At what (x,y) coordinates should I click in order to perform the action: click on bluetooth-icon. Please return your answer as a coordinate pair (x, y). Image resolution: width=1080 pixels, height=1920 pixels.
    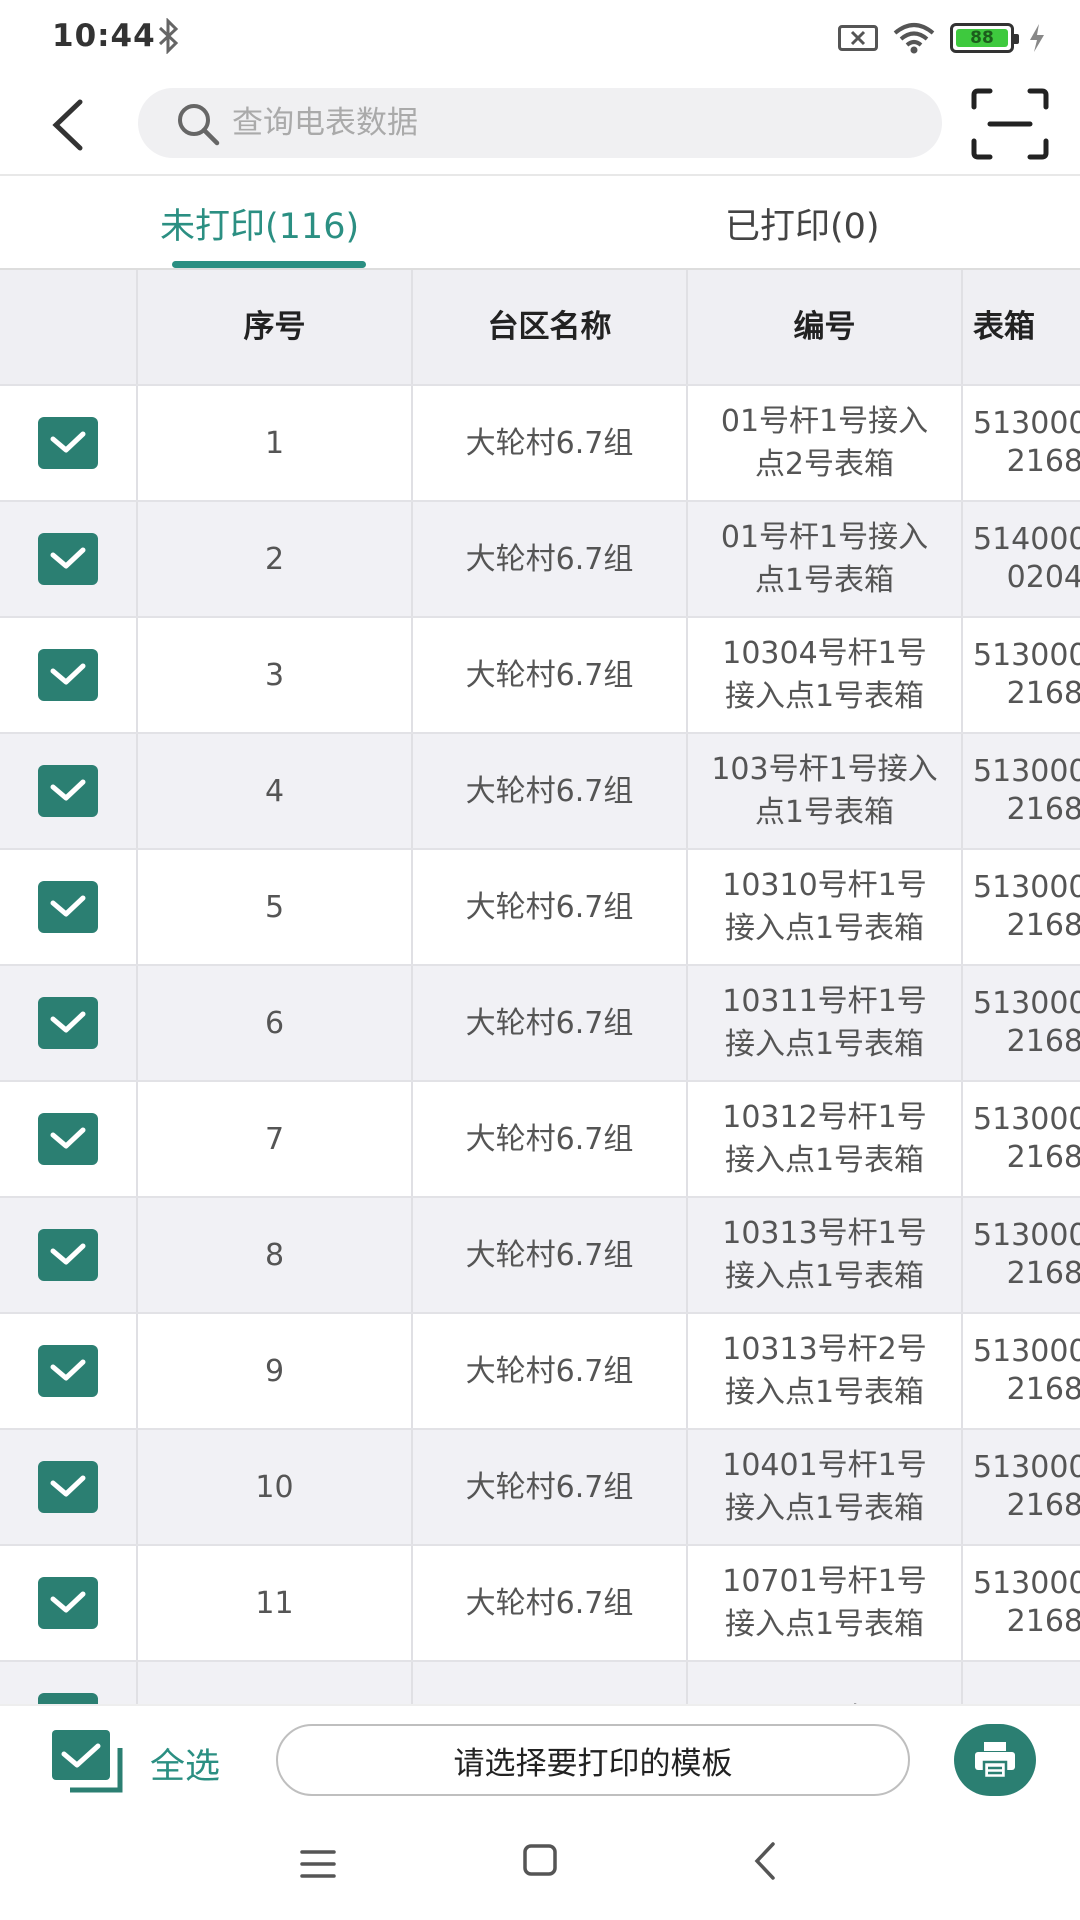
    Looking at the image, I should click on (168, 36).